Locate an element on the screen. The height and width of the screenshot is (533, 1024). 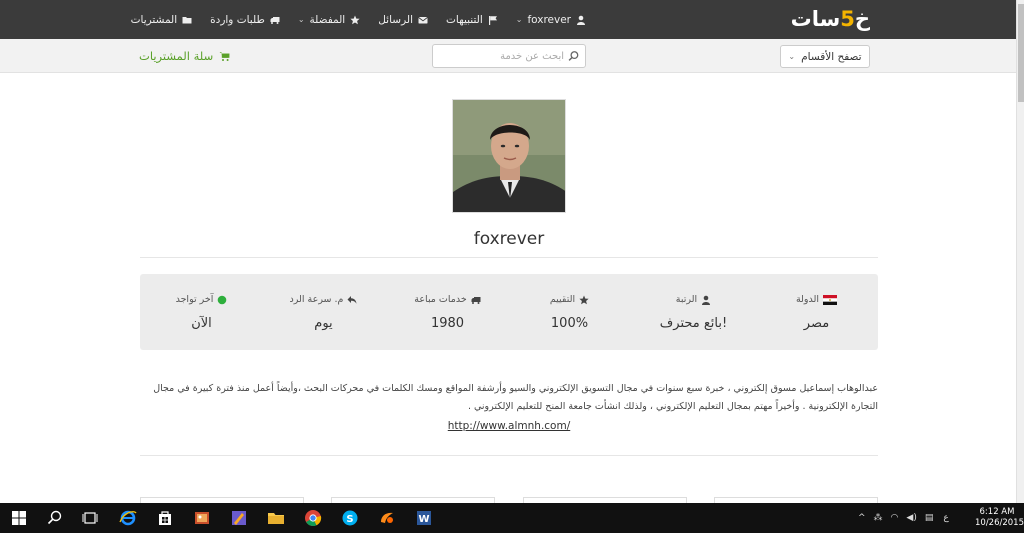
store-icon is located at coordinates (165, 518).